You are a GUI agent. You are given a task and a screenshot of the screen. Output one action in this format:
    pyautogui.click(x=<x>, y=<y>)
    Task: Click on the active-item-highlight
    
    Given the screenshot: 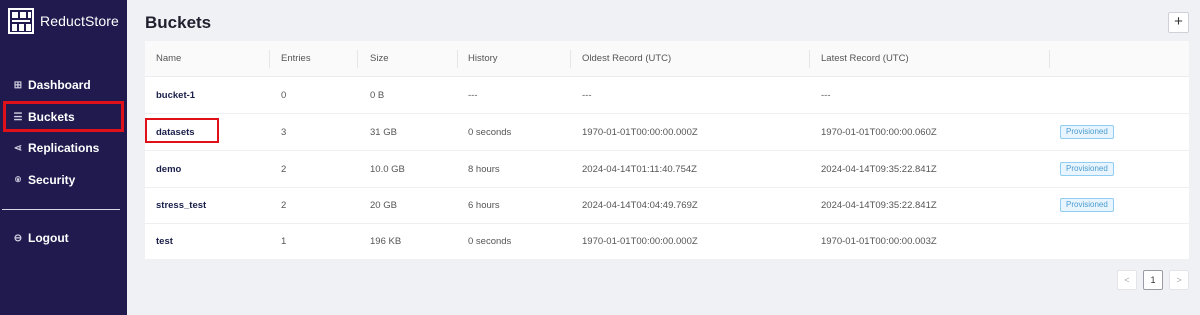 What is the action you would take?
    pyautogui.click(x=63, y=116)
    